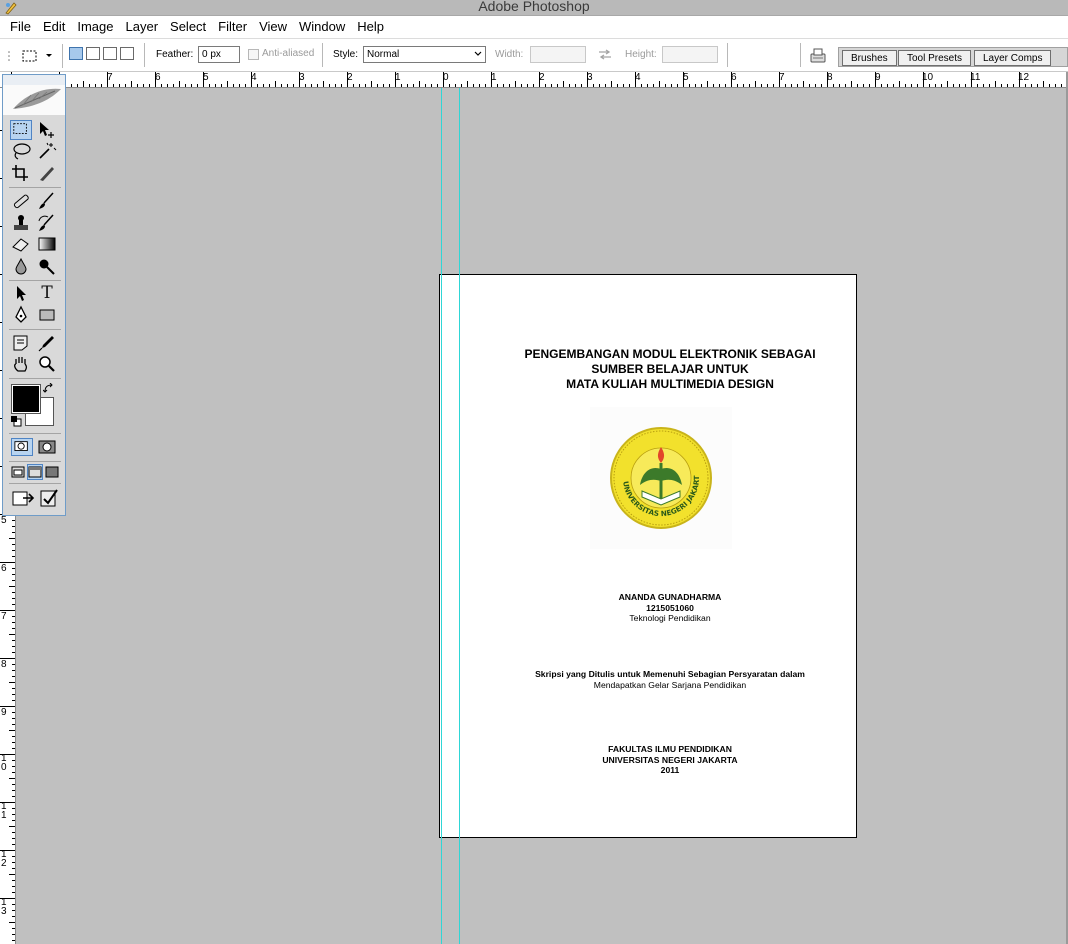 Image resolution: width=1068 pixels, height=944 pixels. Describe the element at coordinates (424, 54) in the screenshot. I see `style-select: Normal` at that location.